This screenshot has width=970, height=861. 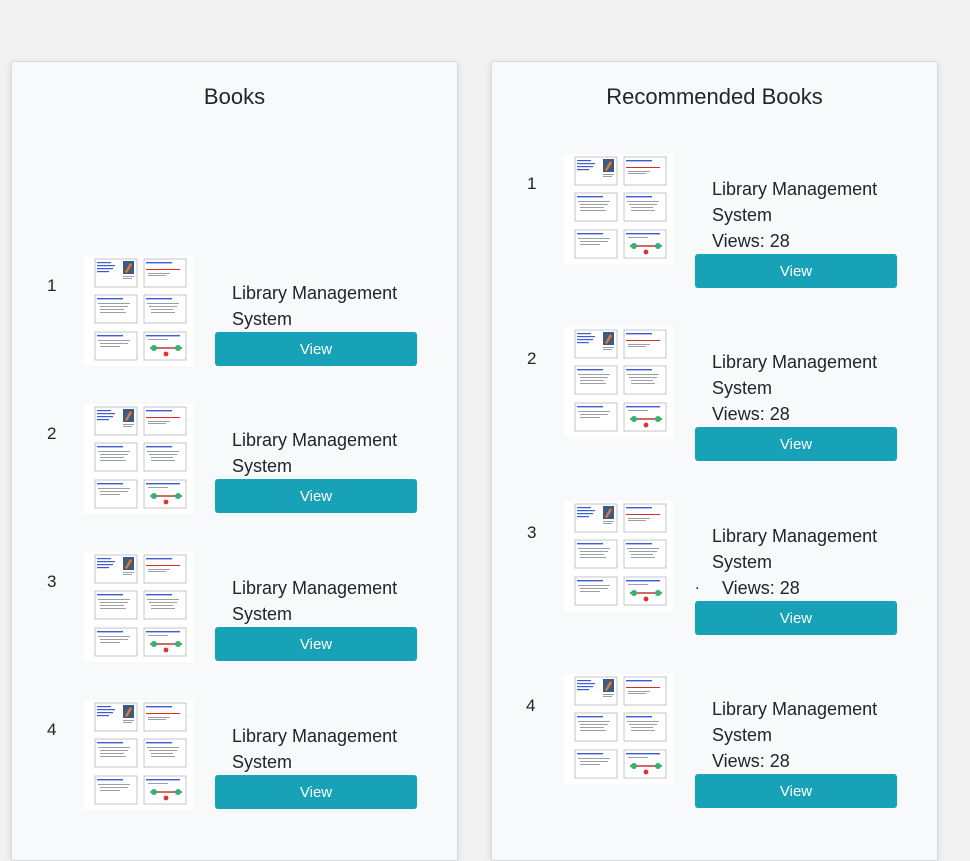 I want to click on book-list-item: 2 Library Management System View, so click(x=234, y=460).